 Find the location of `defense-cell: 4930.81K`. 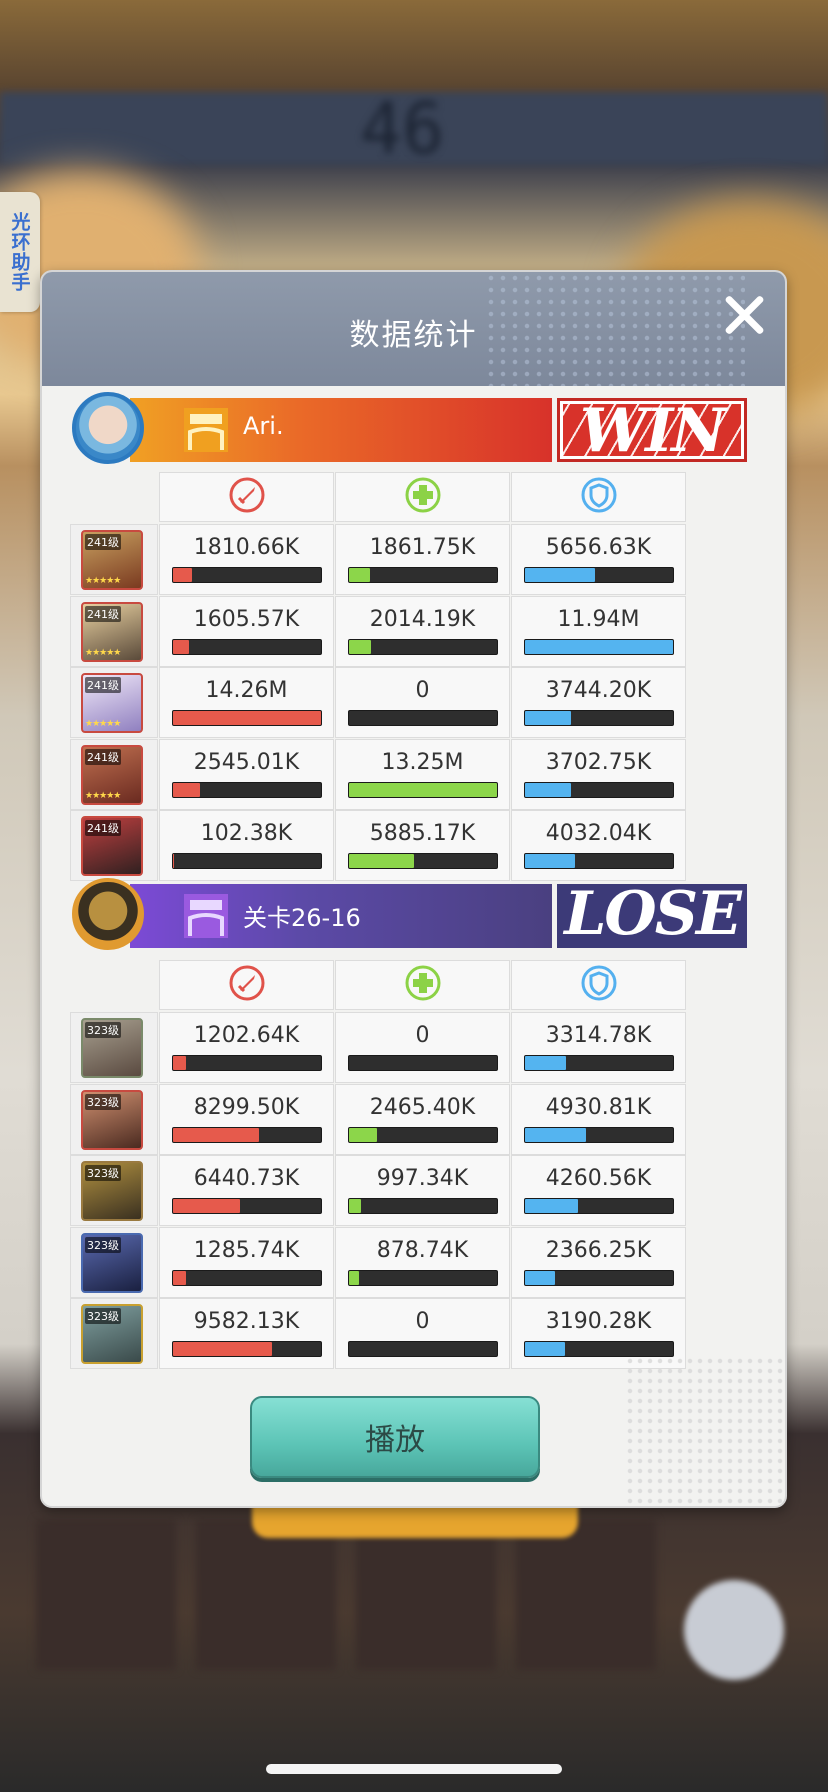

defense-cell: 4930.81K is located at coordinates (598, 1119).